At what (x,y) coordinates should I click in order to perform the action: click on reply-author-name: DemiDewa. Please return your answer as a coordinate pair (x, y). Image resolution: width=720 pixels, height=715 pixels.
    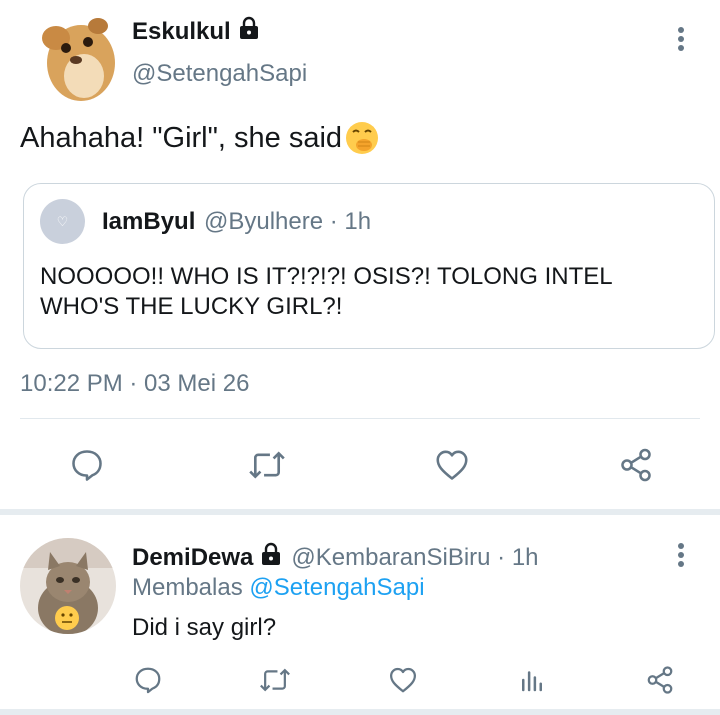
    Looking at the image, I should click on (193, 557).